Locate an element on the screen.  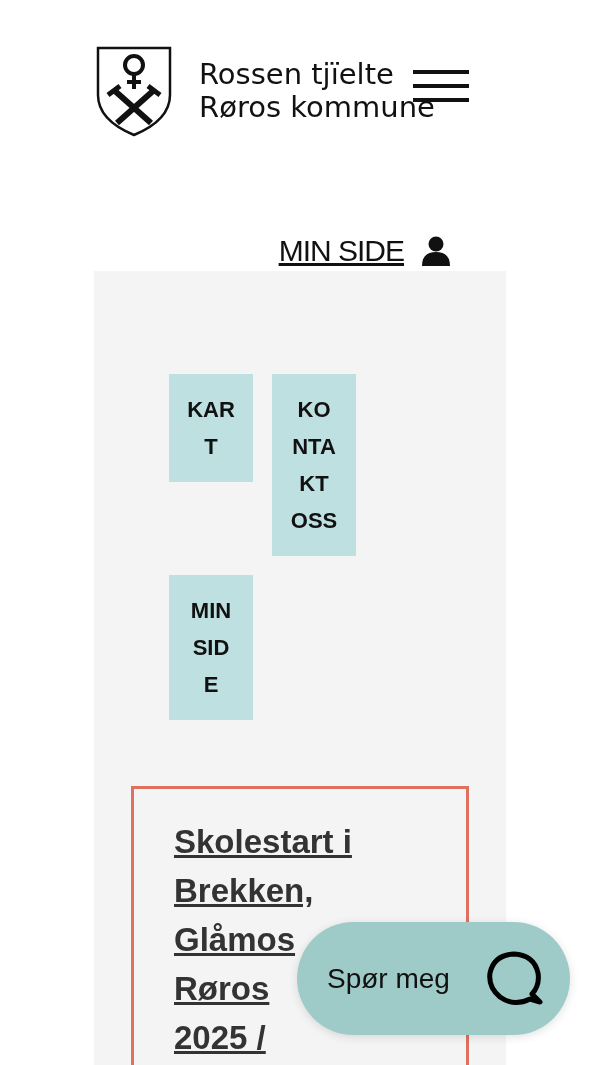
article-title-link: Skolestart i is located at coordinates (263, 841).